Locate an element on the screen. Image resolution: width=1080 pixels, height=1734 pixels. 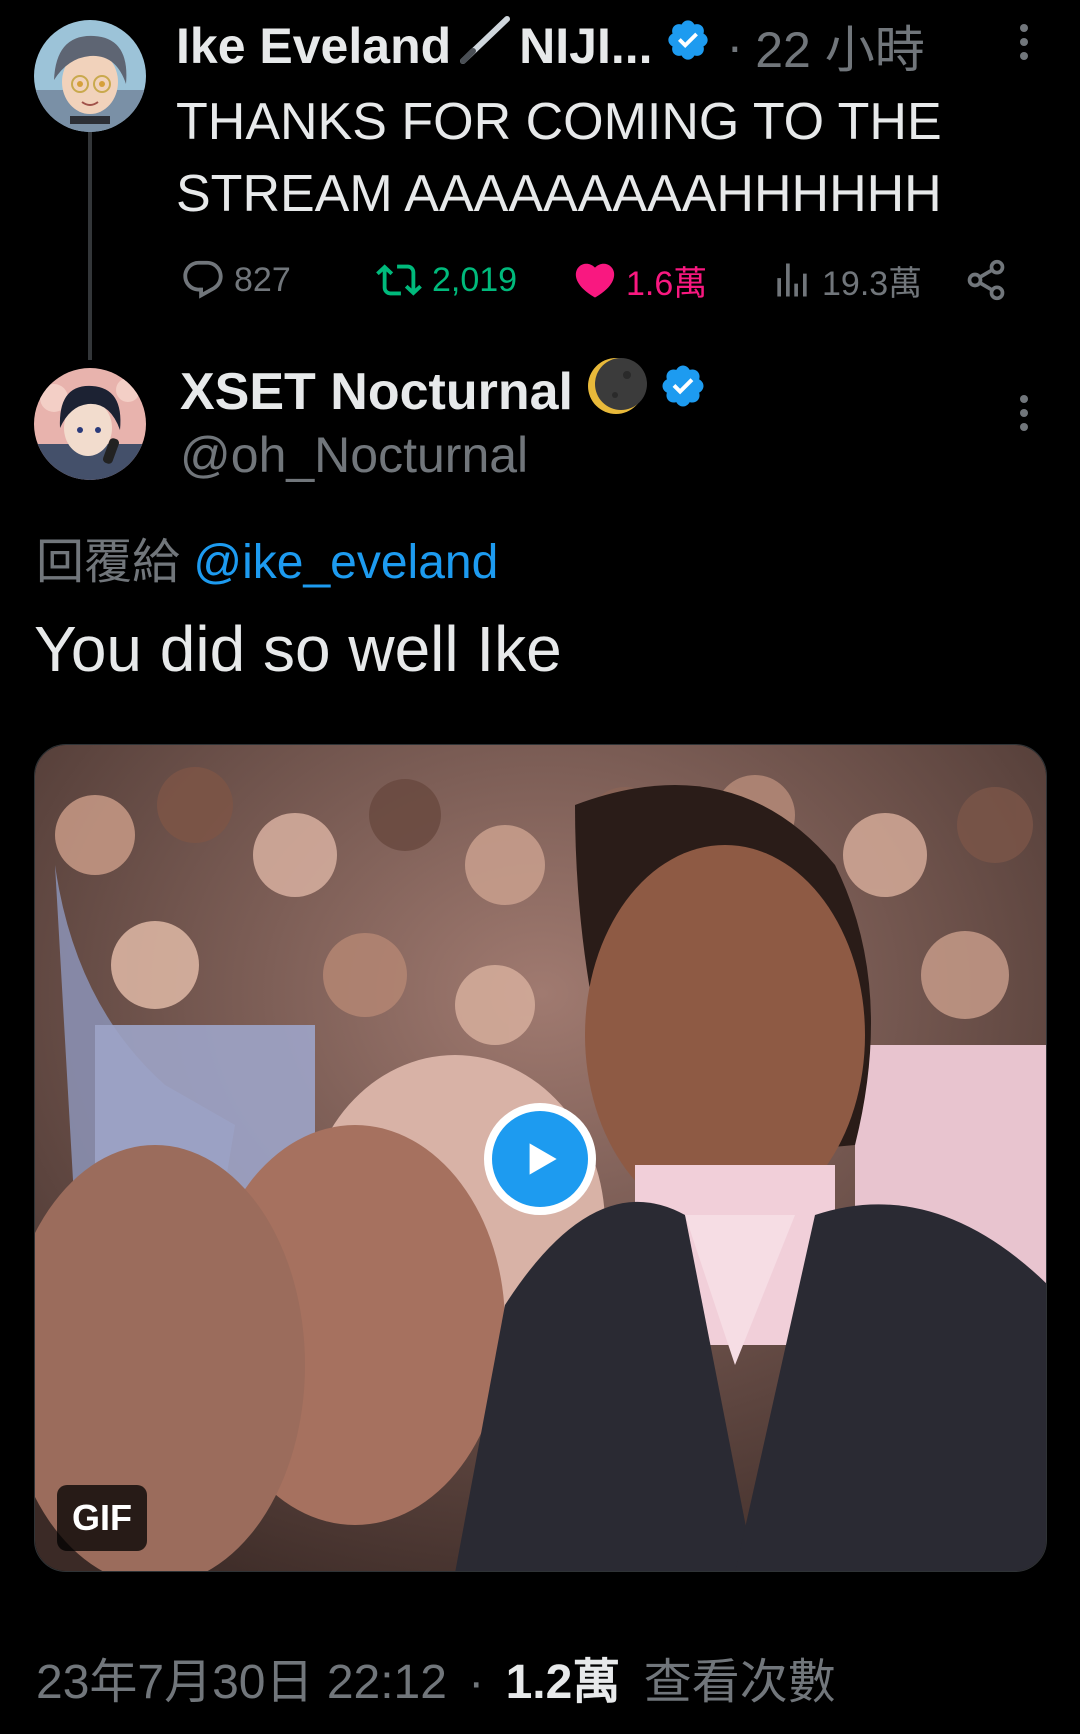
thread-connector-line is located at coordinates (90, 246).